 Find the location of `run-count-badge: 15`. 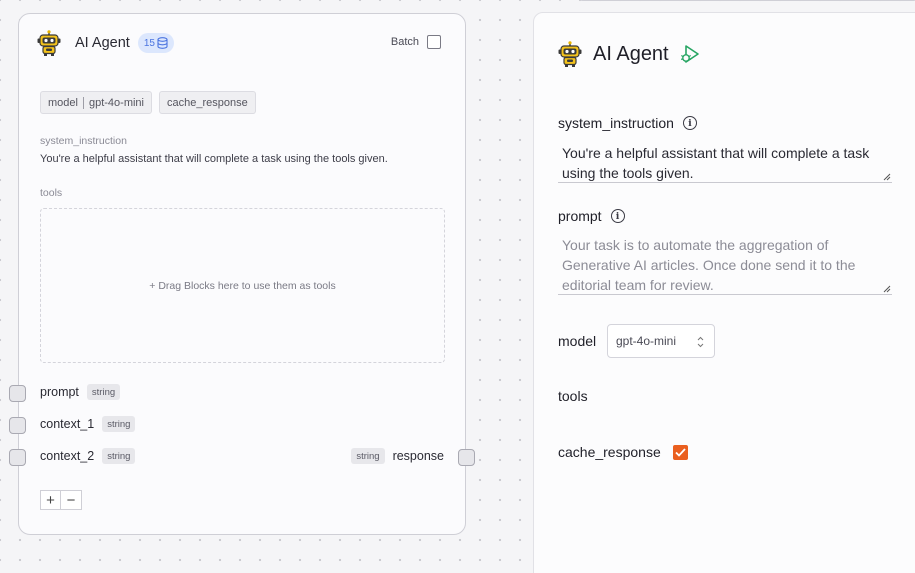

run-count-badge: 15 is located at coordinates (155, 43).